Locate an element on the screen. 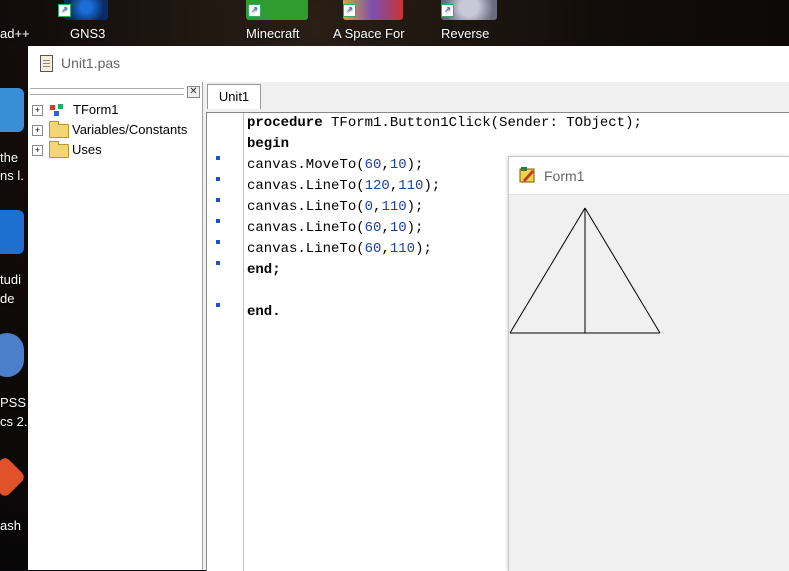 This screenshot has width=789, height=571. code-line: end; is located at coordinates (264, 270).